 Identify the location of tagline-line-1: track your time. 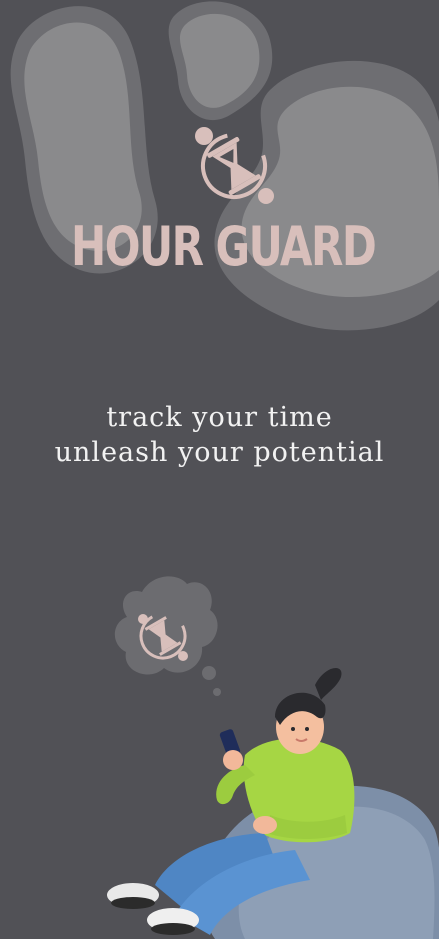
(219, 417).